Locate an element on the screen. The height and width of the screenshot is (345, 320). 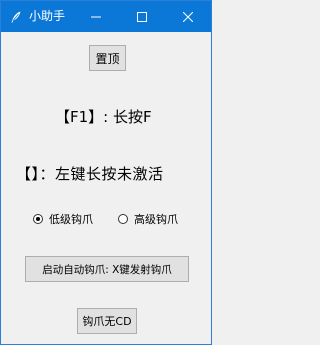
f1-hotkey-label: 【F1】: 长按F is located at coordinates (103, 117).